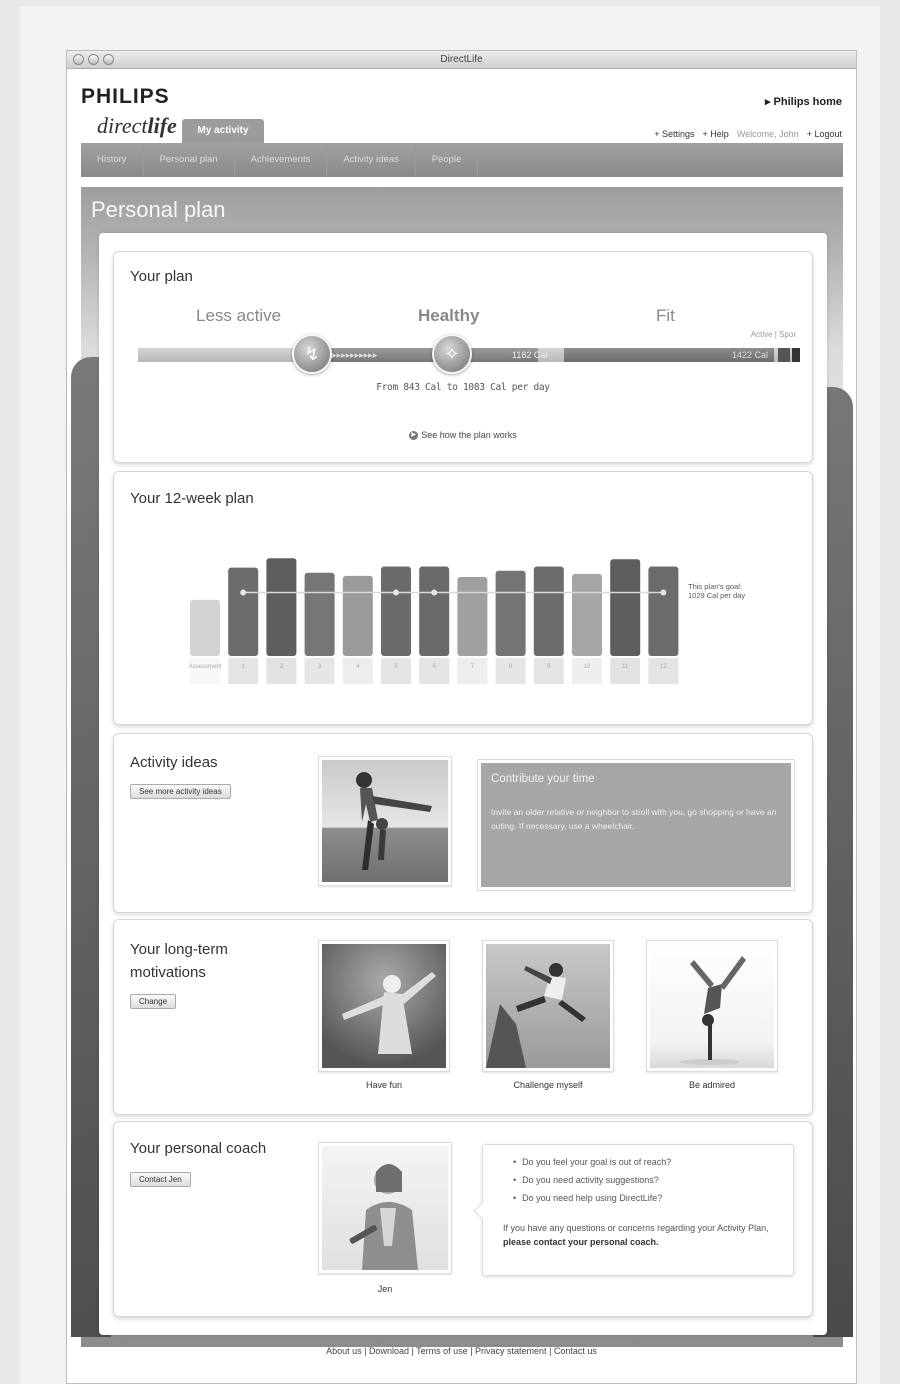 The height and width of the screenshot is (1384, 900). Describe the element at coordinates (482, 1211) in the screenshot. I see `bubble-pointer` at that location.